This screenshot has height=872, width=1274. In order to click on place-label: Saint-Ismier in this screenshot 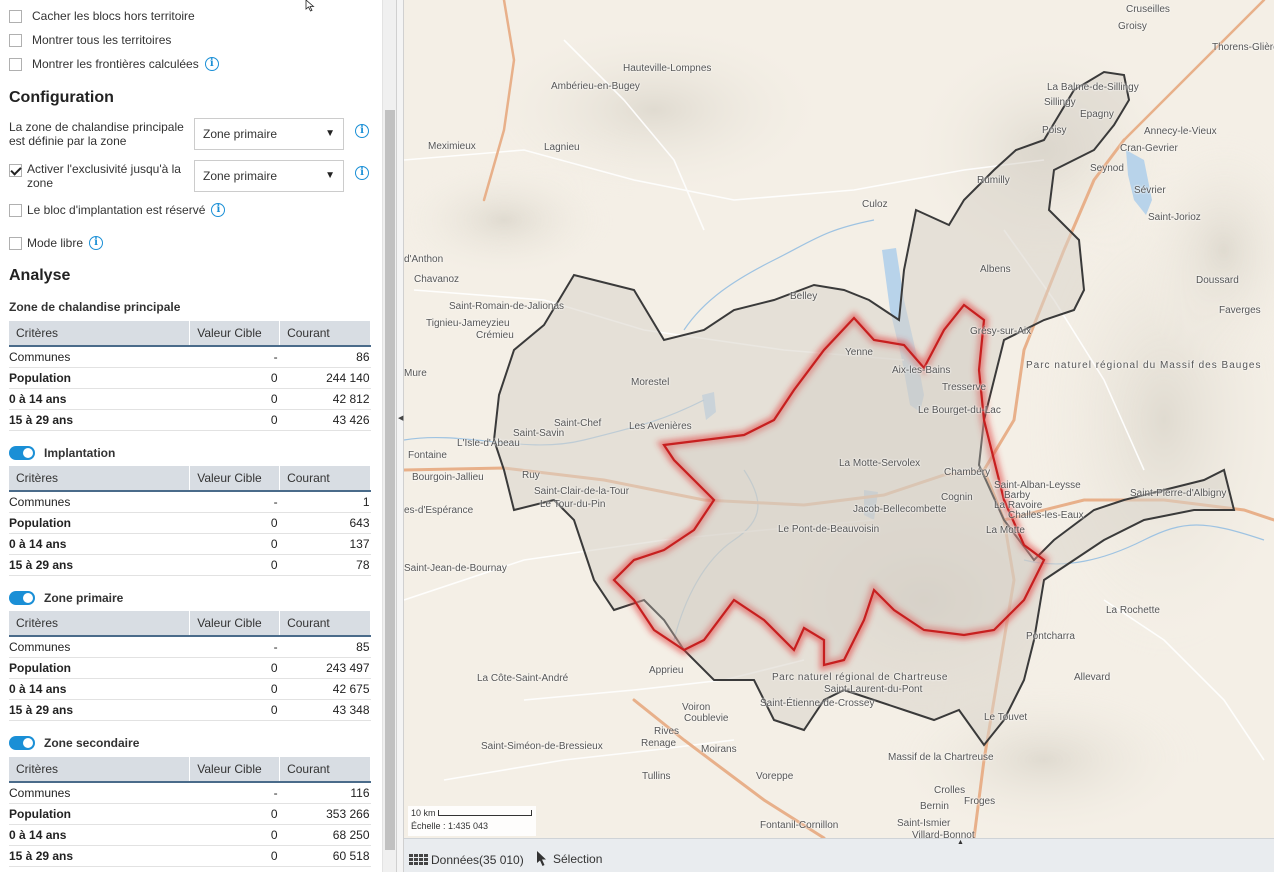, I will do `click(924, 823)`.